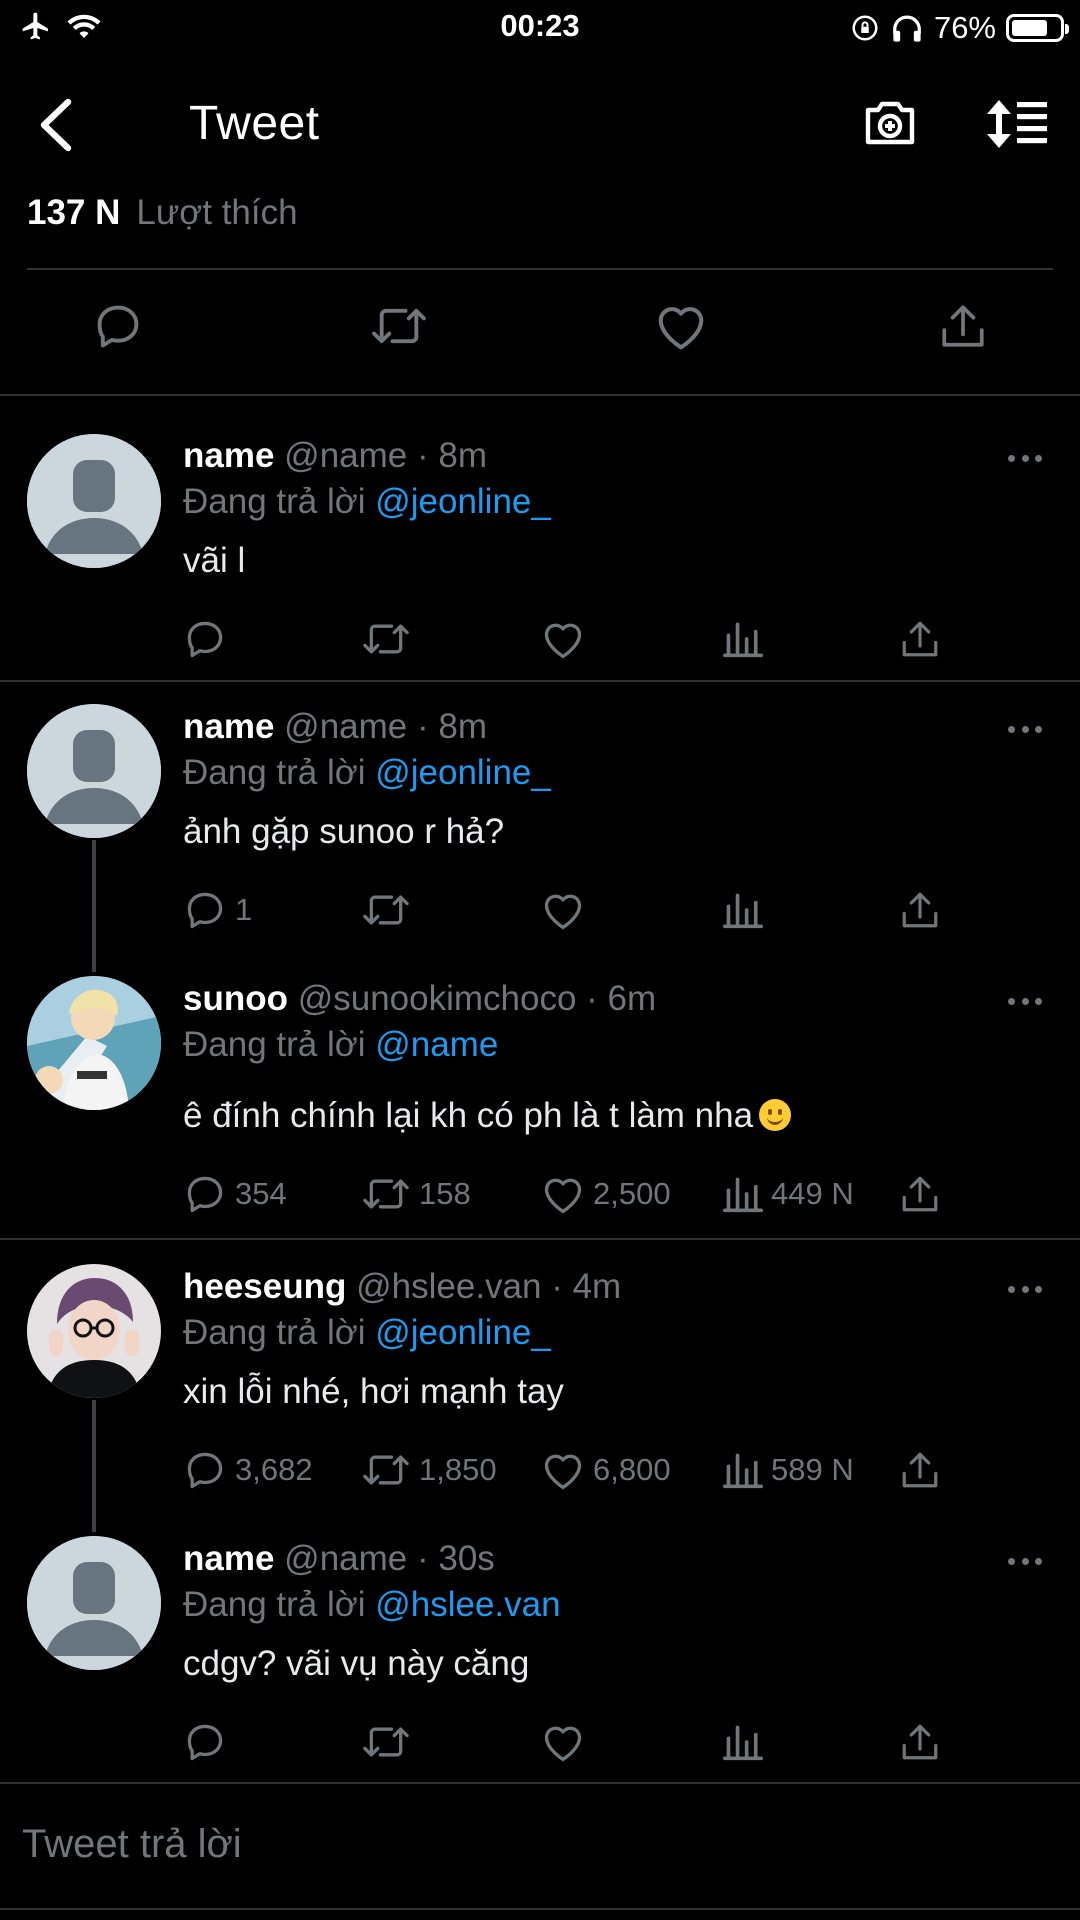 This screenshot has height=1920, width=1080. I want to click on retweet-button: 1,850, so click(429, 1470).